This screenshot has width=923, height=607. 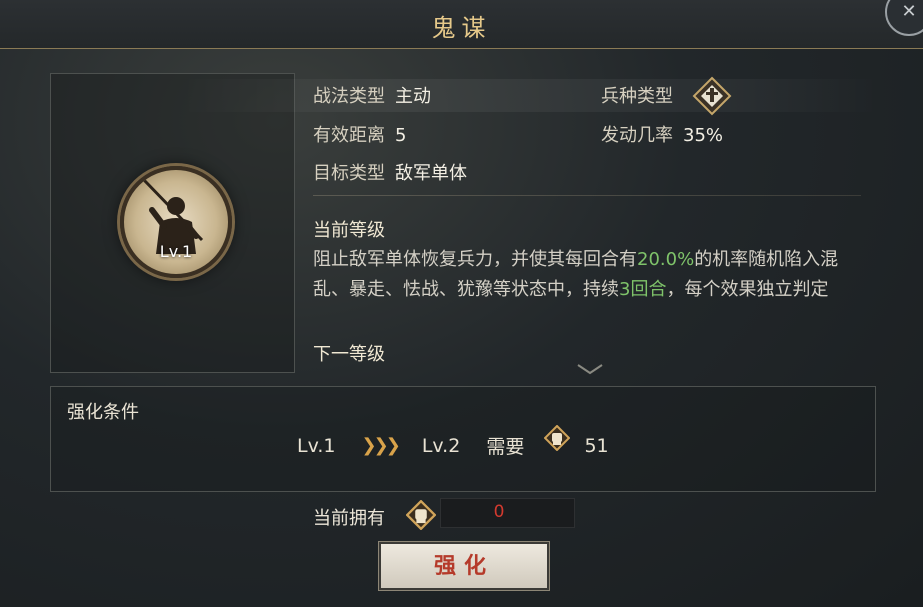 I want to click on skill-type-label: 战法类型, so click(x=349, y=96).